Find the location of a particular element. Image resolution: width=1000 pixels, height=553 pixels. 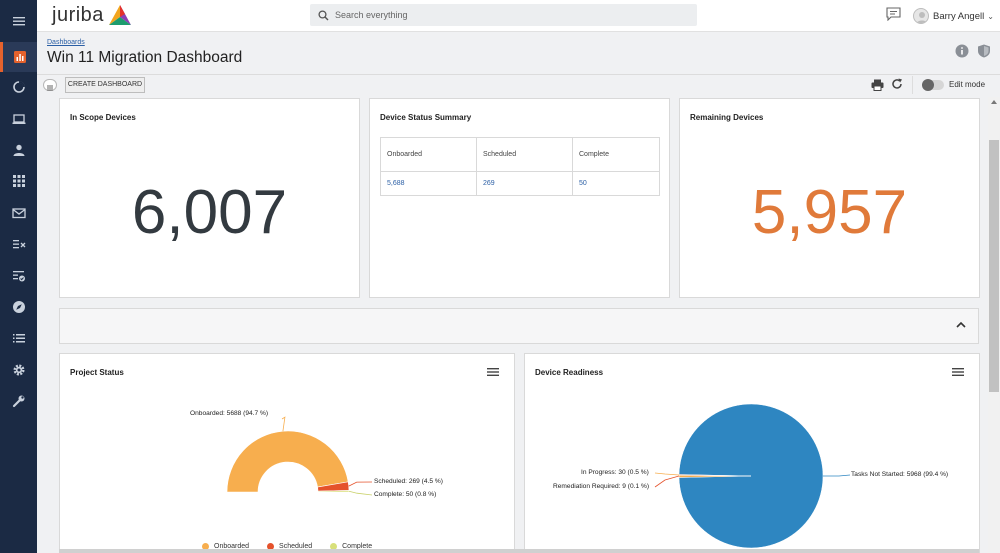

project-status-chart is located at coordinates (299, 456).